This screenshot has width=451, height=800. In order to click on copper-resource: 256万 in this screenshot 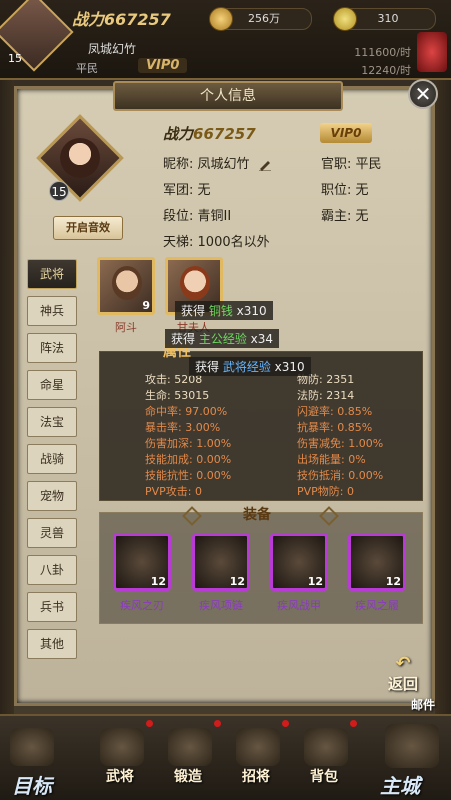, I will do `click(260, 19)`.